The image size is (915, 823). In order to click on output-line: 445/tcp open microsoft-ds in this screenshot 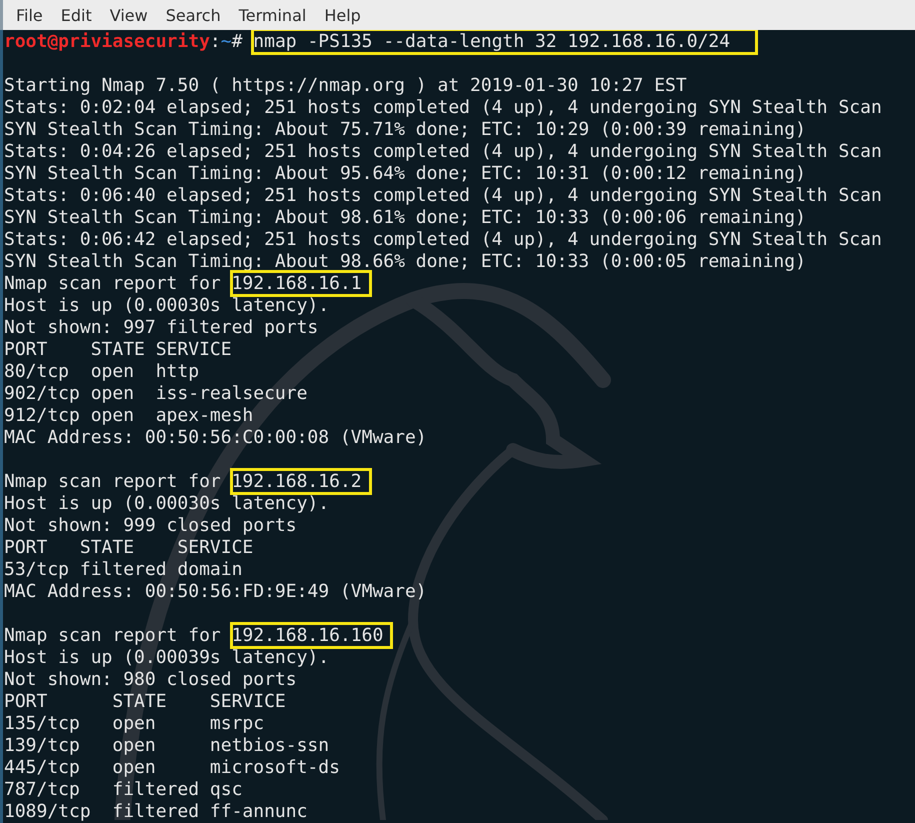, I will do `click(172, 767)`.